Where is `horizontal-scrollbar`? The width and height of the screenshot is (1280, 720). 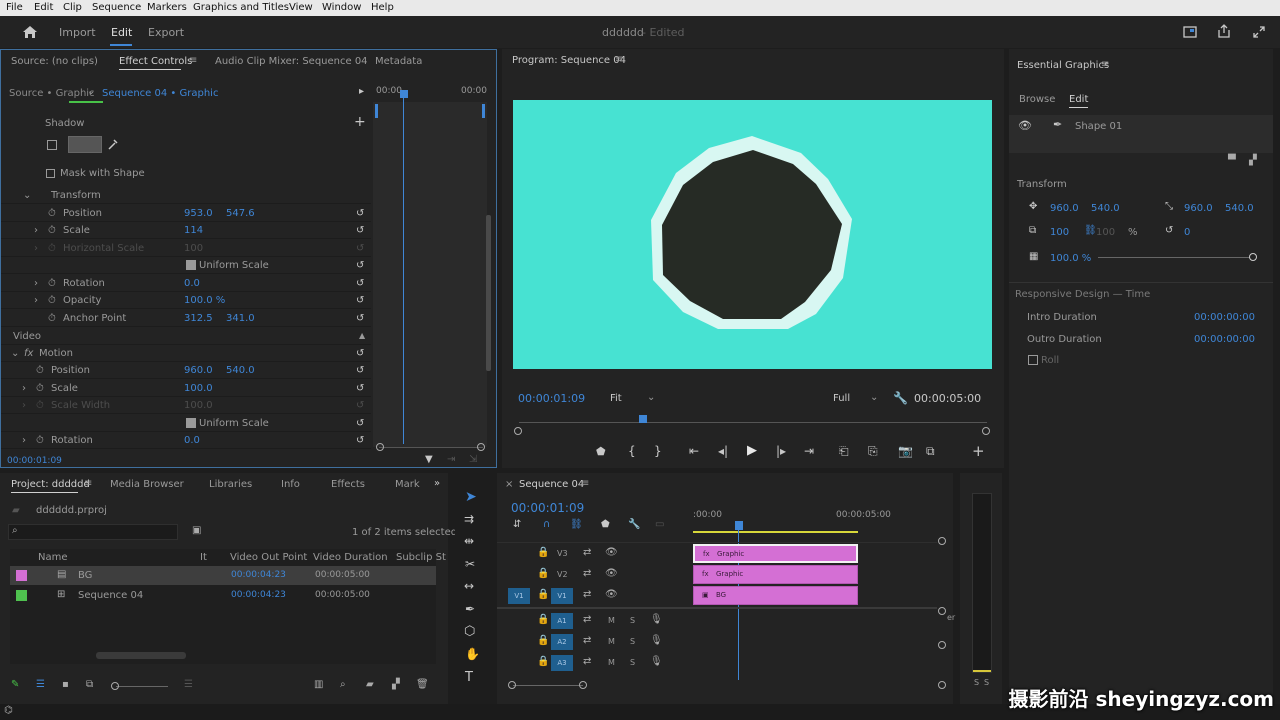
horizontal-scrollbar is located at coordinates (141, 655).